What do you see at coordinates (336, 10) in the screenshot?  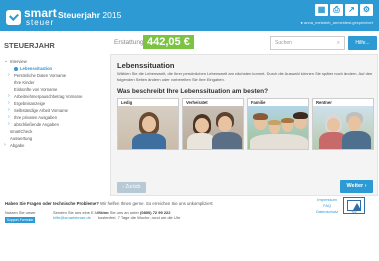 I see `print-icon: ⎙` at bounding box center [336, 10].